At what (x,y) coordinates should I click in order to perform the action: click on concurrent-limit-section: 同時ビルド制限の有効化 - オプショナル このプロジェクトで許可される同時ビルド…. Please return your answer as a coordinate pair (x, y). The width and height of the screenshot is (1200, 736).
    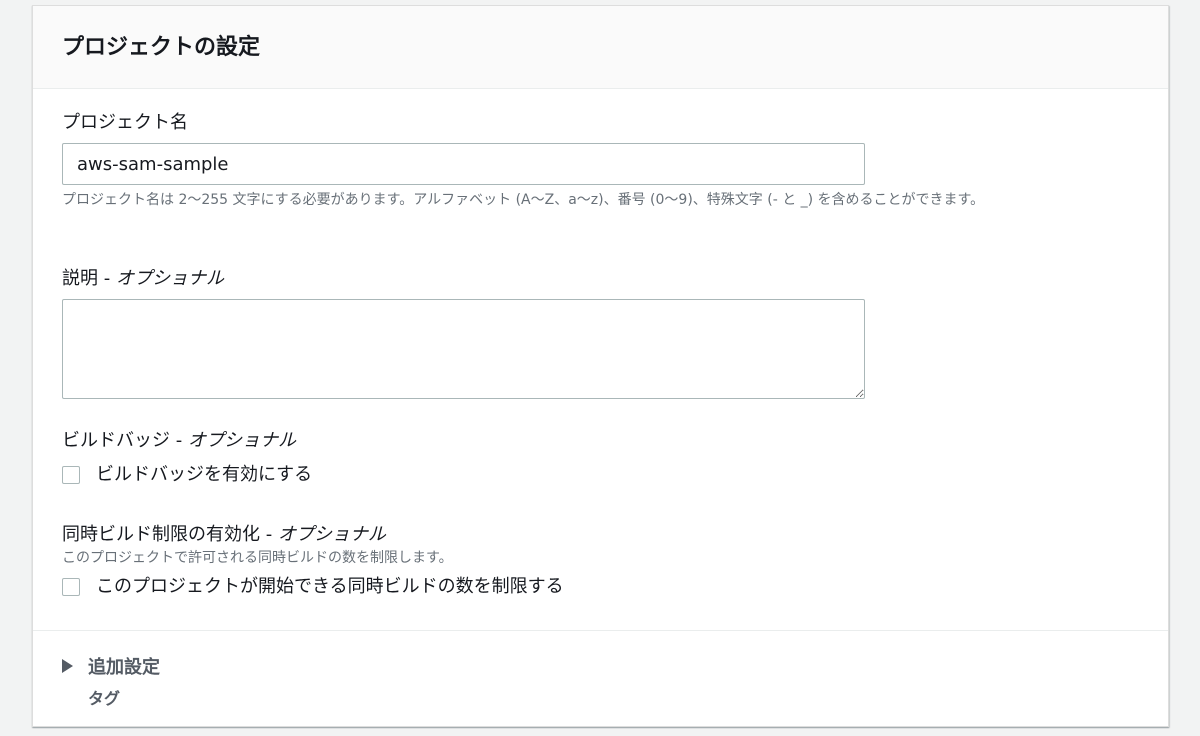
    Looking at the image, I should click on (602, 561).